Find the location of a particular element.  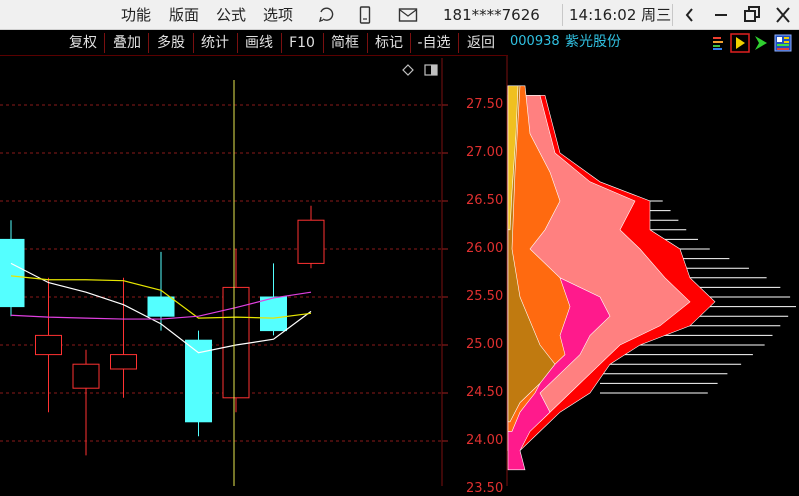

diamond-icon is located at coordinates (408, 70).